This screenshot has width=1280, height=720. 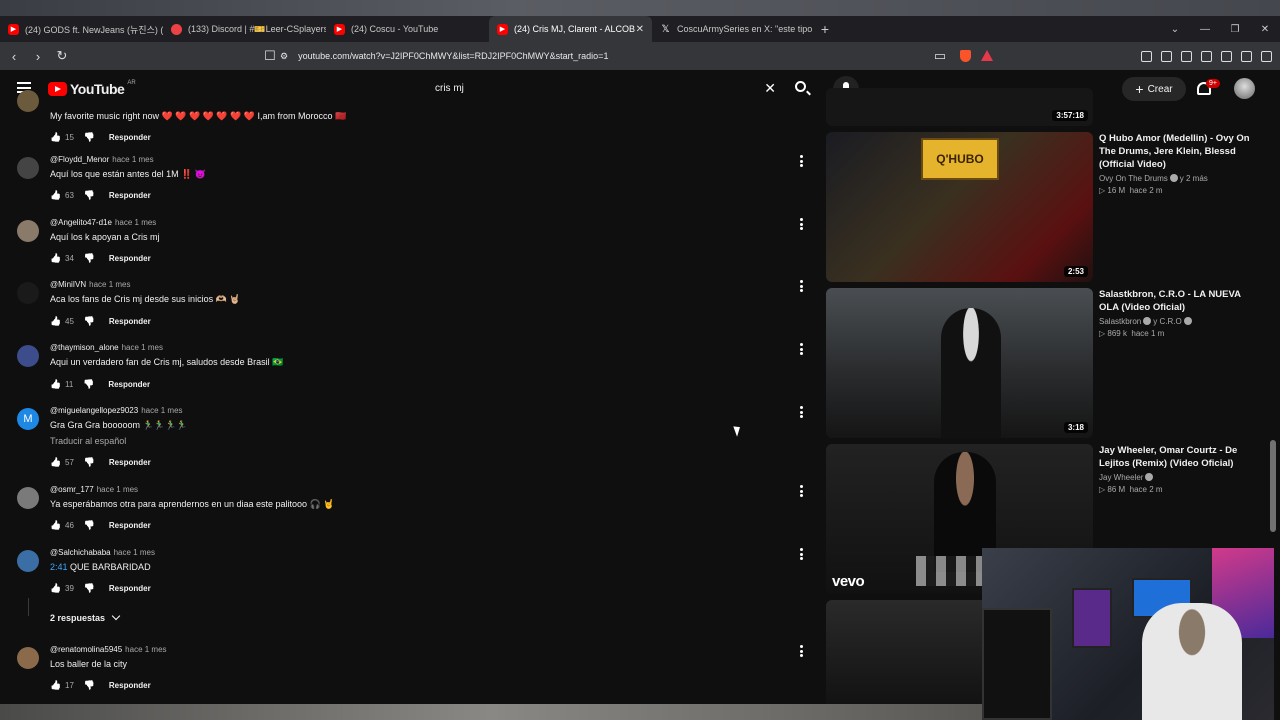 What do you see at coordinates (85, 617) in the screenshot?
I see `show-replies-button: 2 respuestas` at bounding box center [85, 617].